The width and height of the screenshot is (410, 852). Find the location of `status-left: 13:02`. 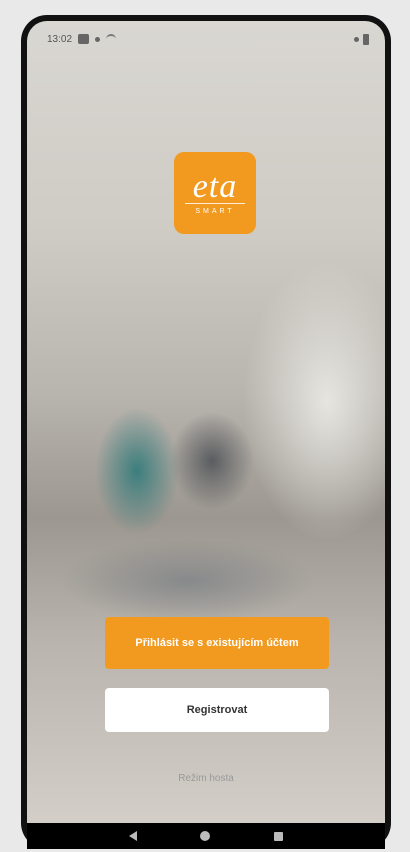

status-left: 13:02 is located at coordinates (82, 39).